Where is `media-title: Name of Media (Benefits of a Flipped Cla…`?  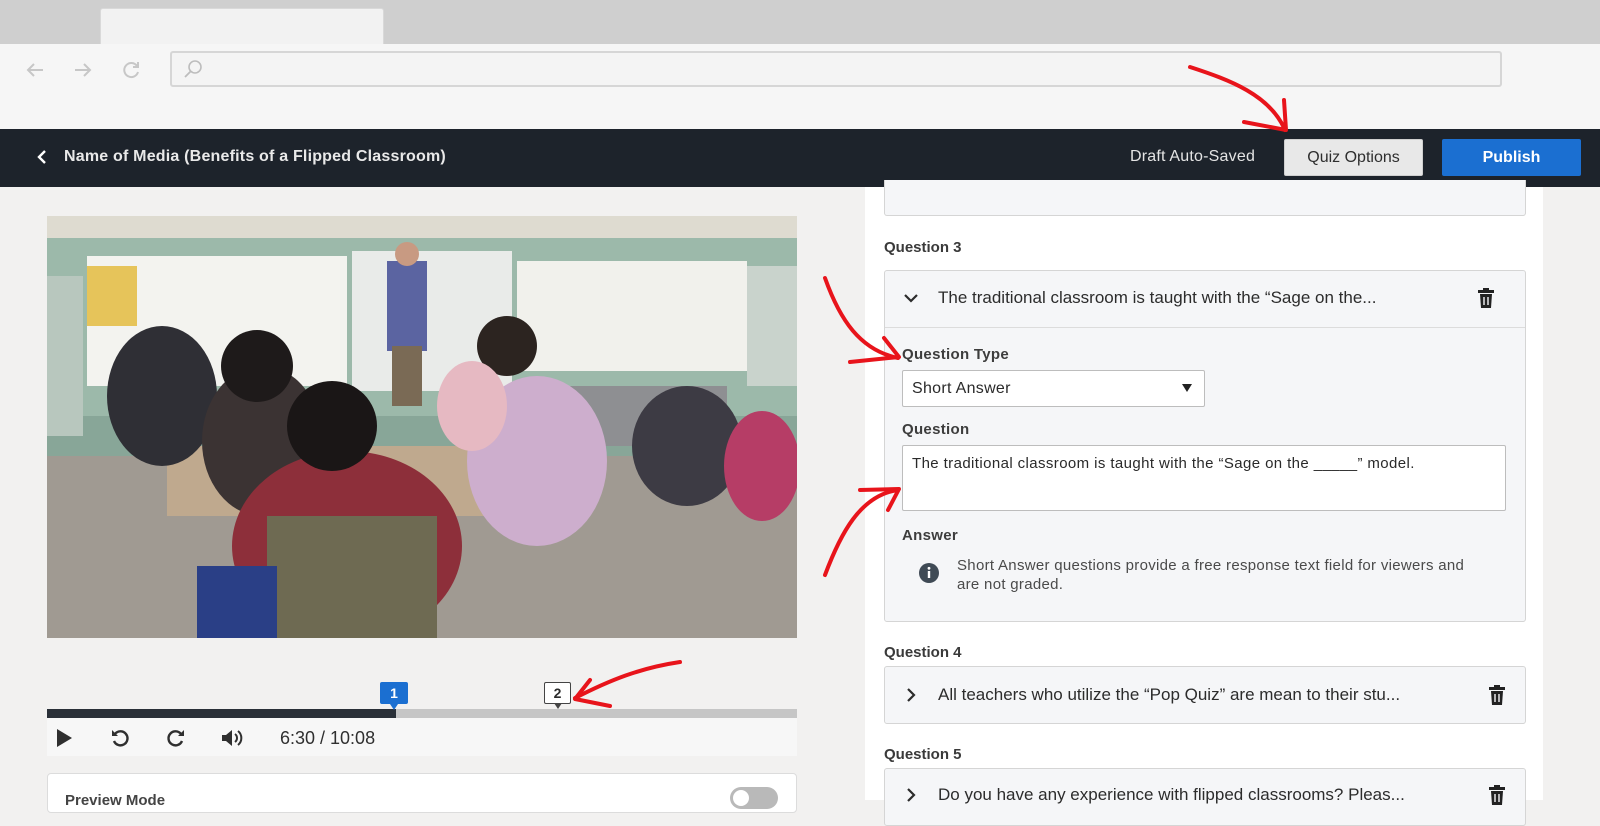
media-title: Name of Media (Benefits of a Flipped Cla… is located at coordinates (255, 156).